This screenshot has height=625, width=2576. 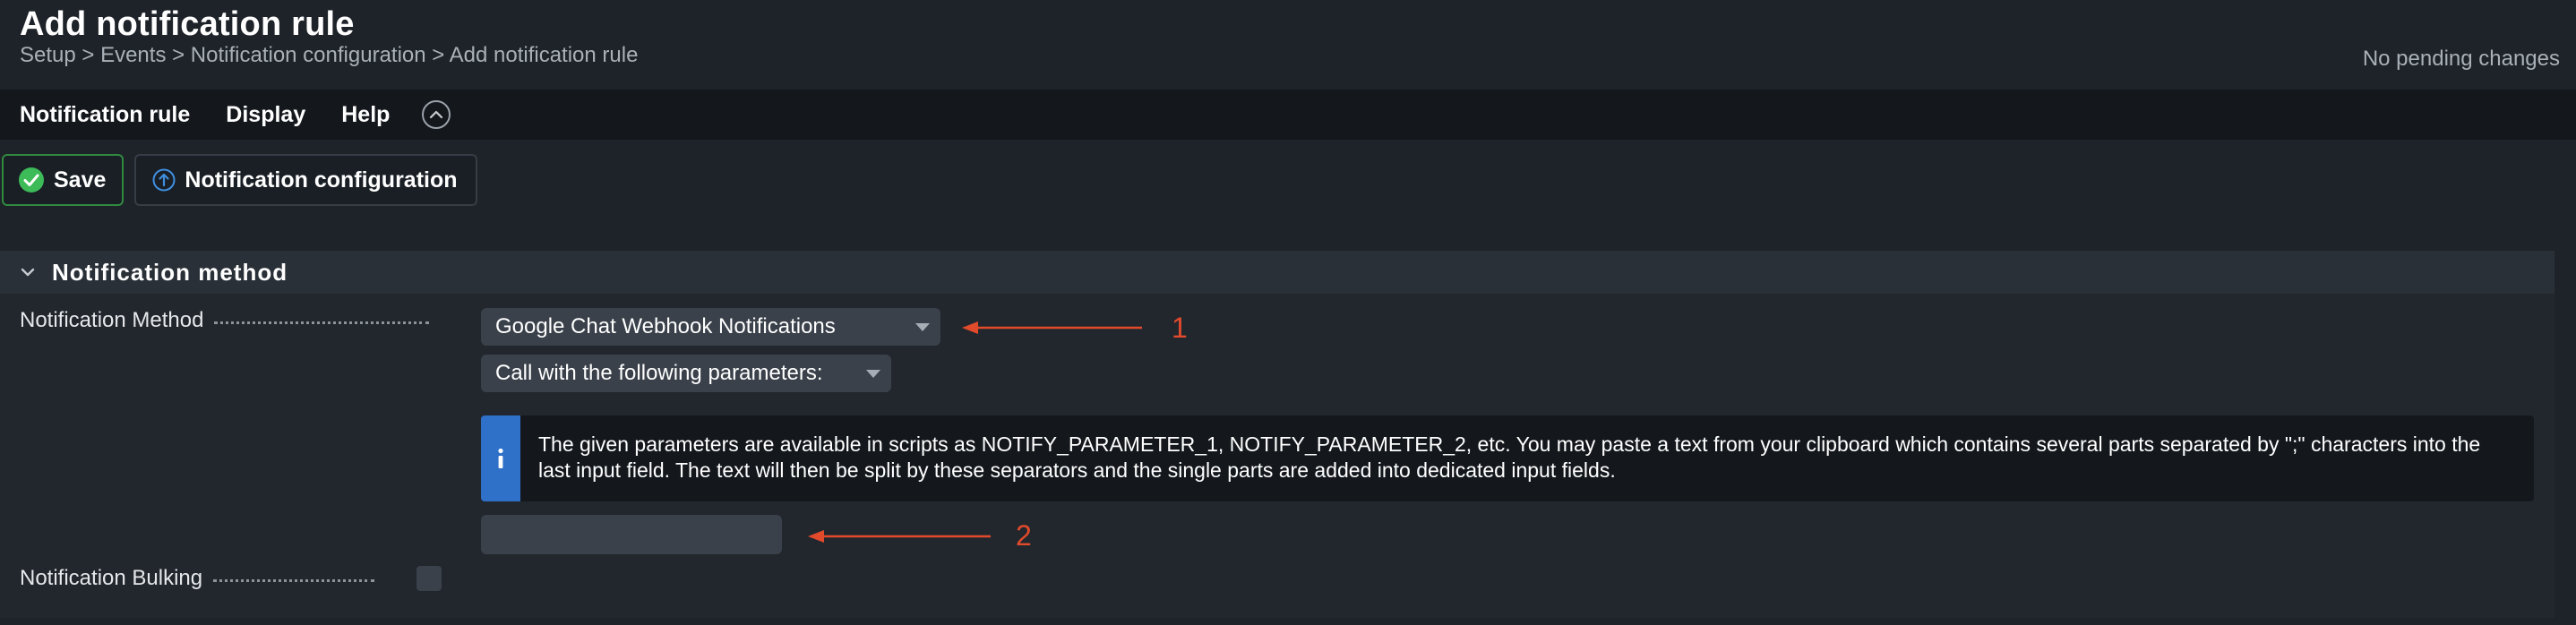 I want to click on info-icon, so click(x=500, y=458).